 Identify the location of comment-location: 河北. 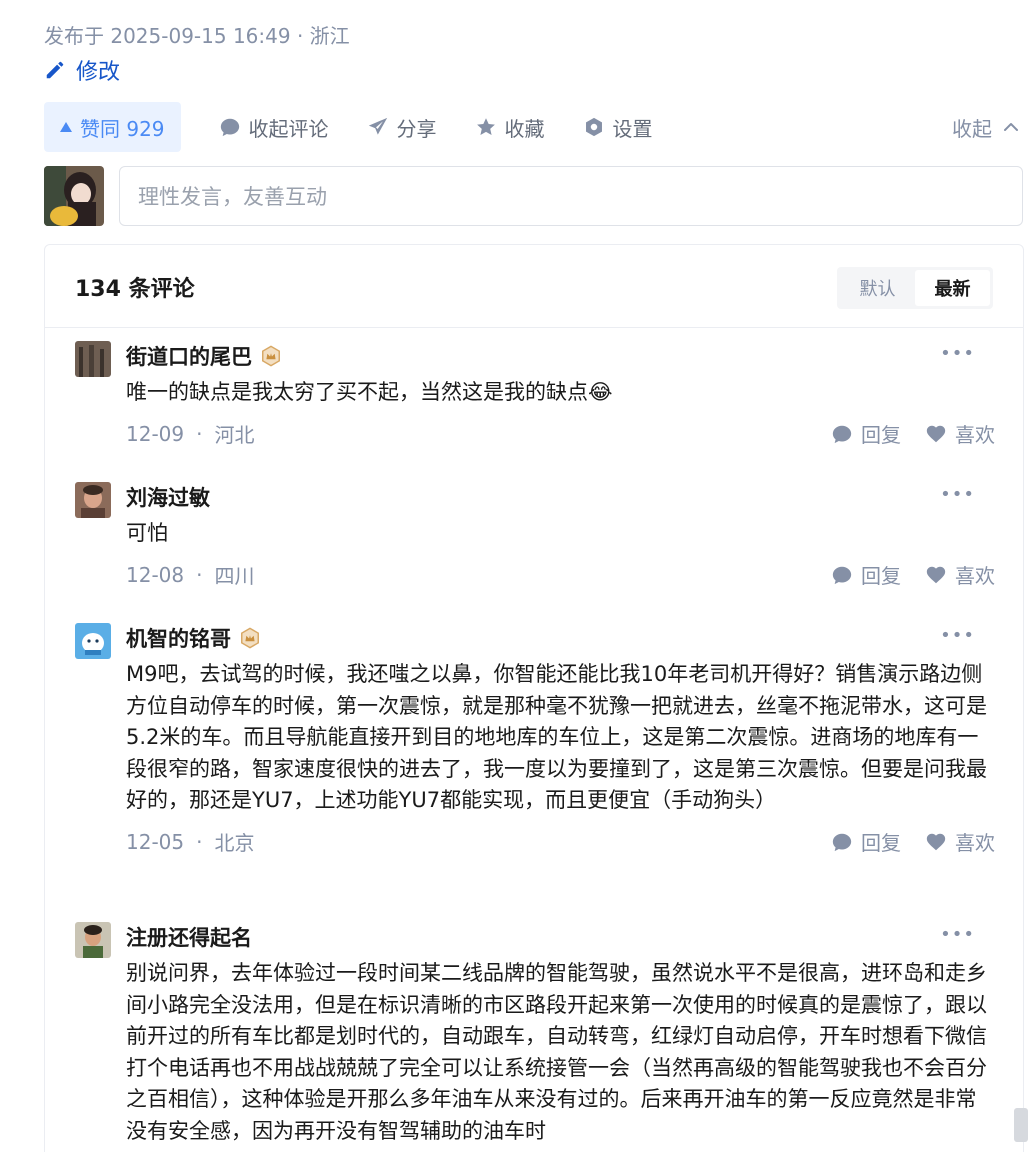
(234, 435).